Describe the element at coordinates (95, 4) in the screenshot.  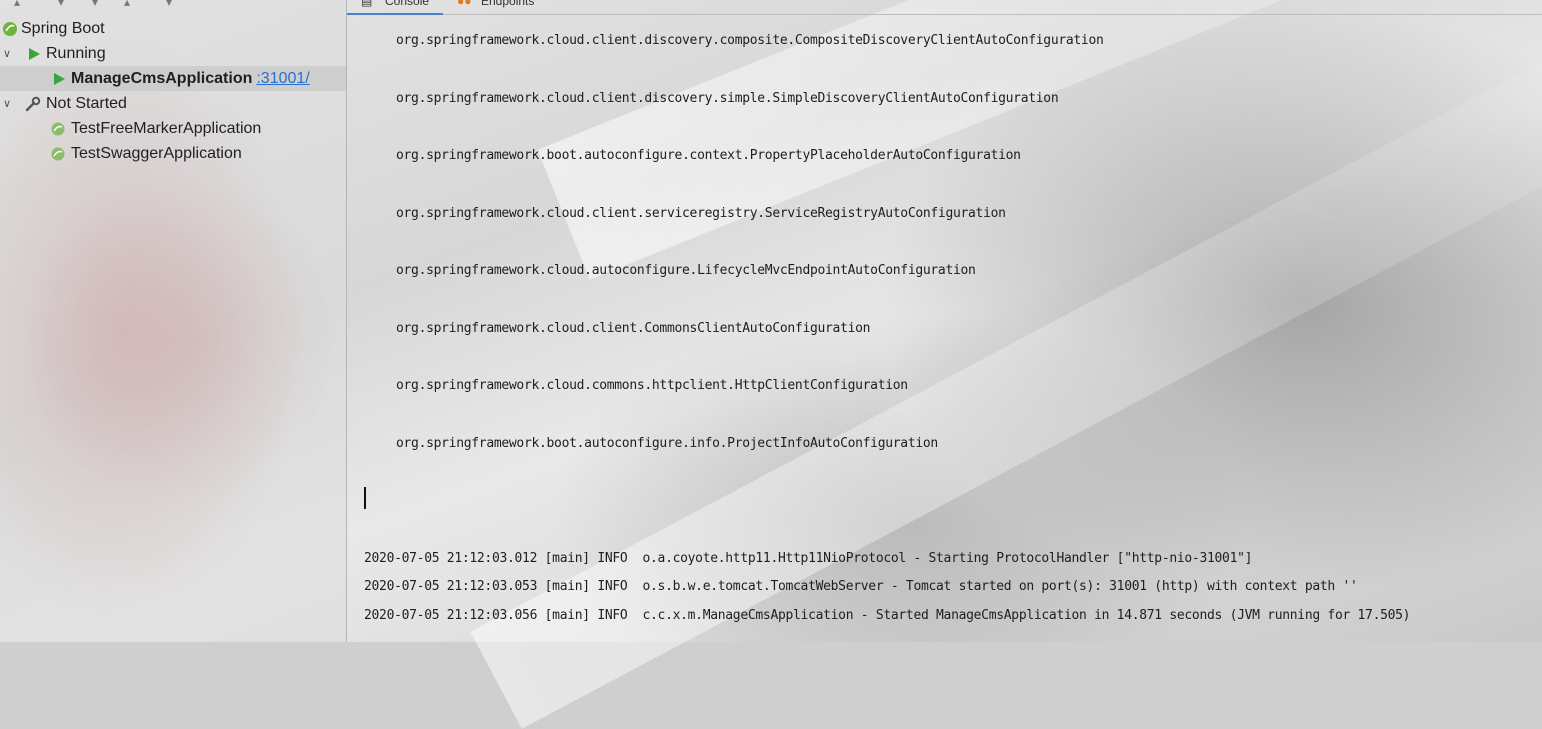
I see `filter-icon: ▾` at that location.